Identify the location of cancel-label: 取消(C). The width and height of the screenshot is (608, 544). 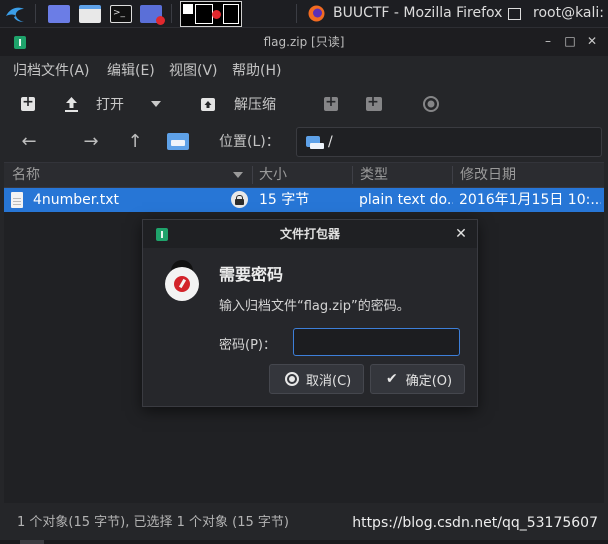
(329, 381).